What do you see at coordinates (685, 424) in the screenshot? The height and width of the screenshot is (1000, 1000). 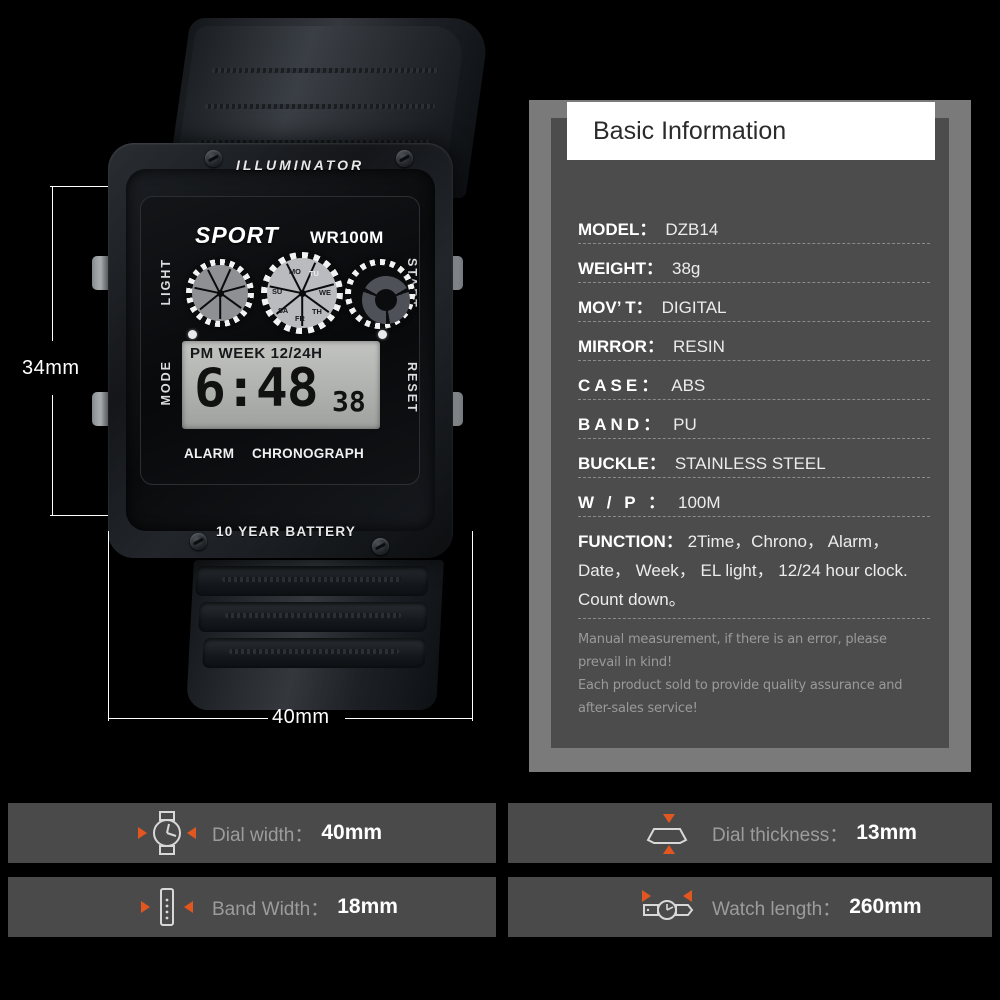 I see `spec-value: PU` at bounding box center [685, 424].